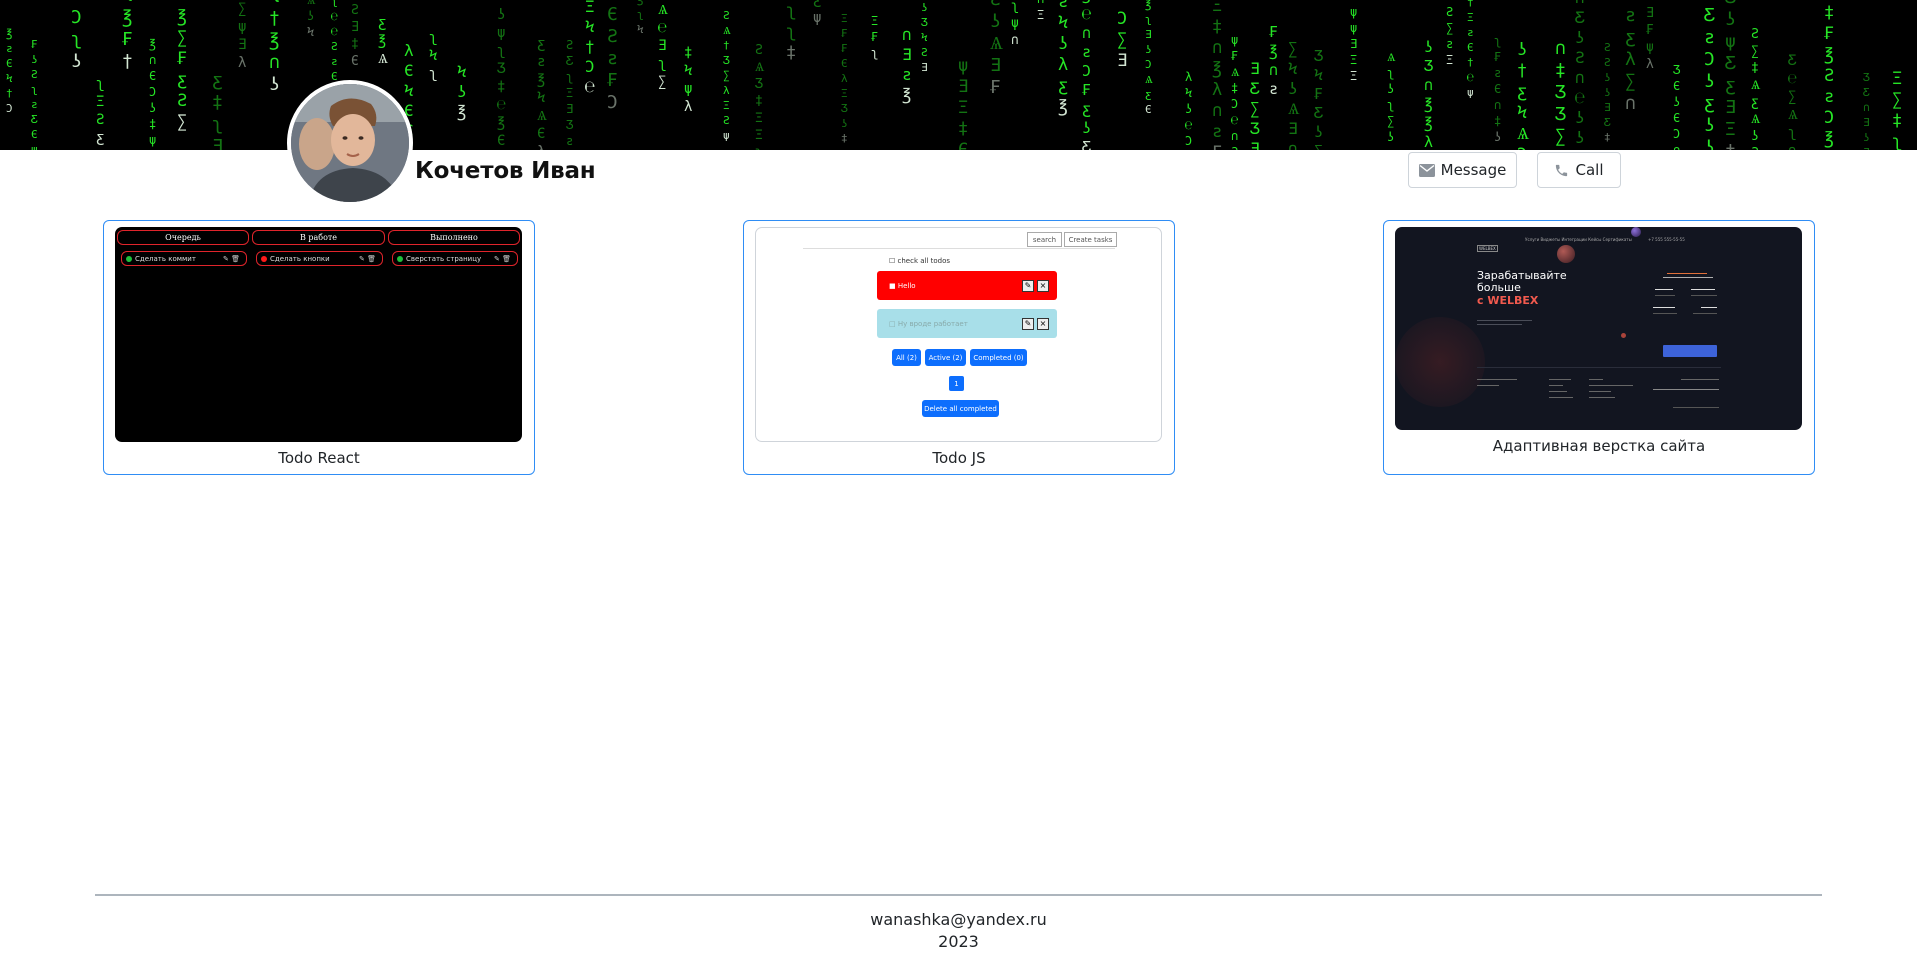  What do you see at coordinates (1462, 170) in the screenshot?
I see `message-button: Message` at bounding box center [1462, 170].